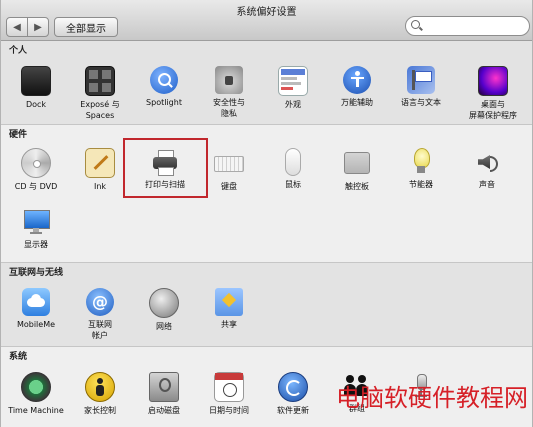 The image size is (533, 427). What do you see at coordinates (229, 387) in the screenshot?
I see `clock-icon` at bounding box center [229, 387].